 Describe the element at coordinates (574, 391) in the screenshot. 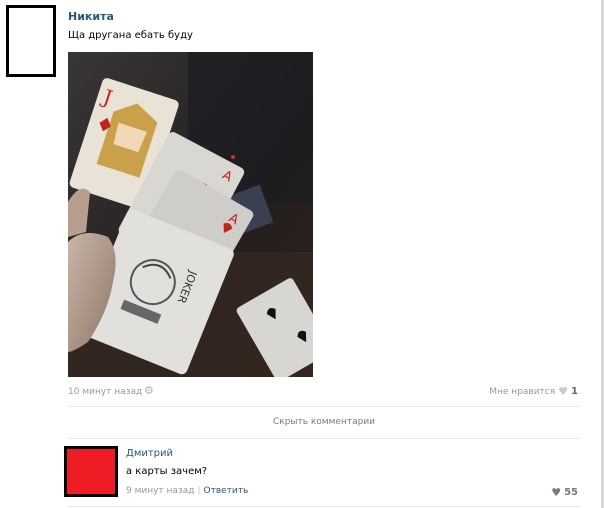

I see `like-count: 1` at that location.